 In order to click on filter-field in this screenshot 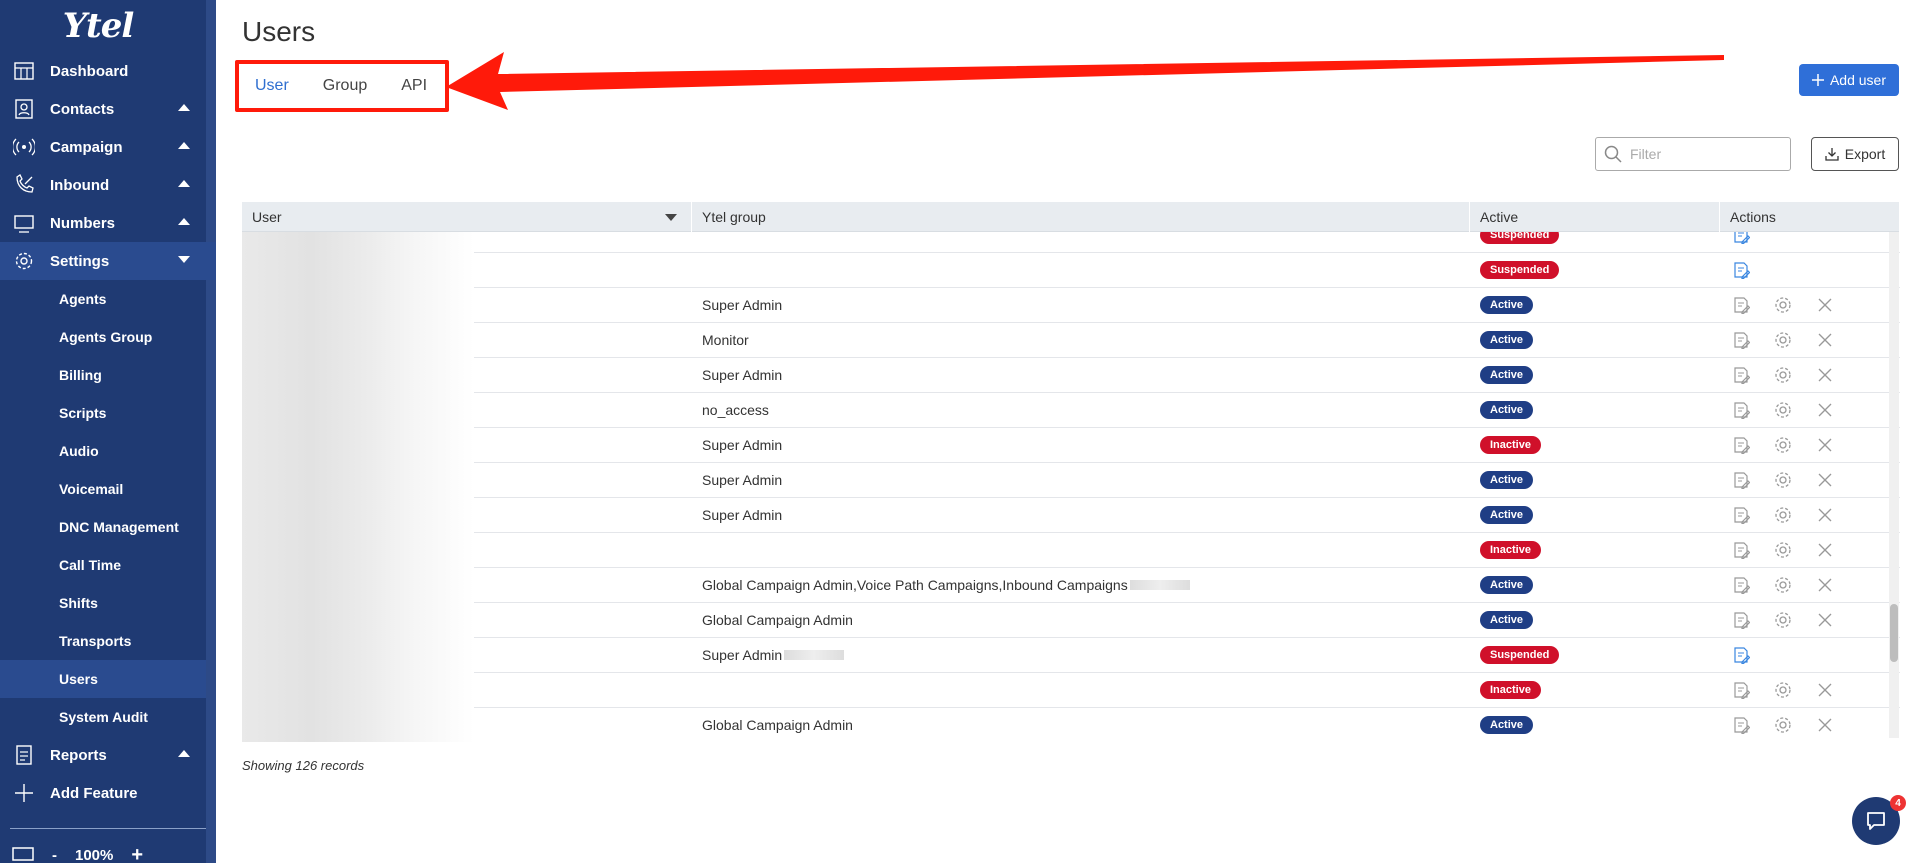, I will do `click(1693, 154)`.